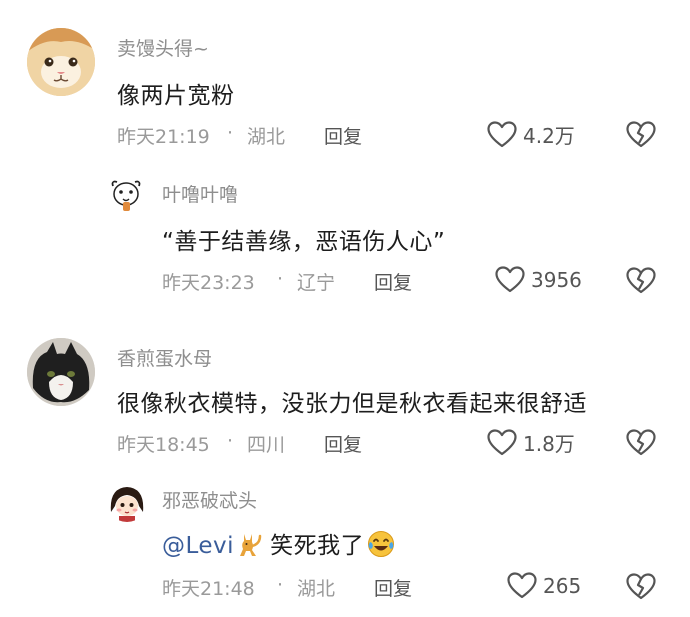  I want to click on comment-username: 叶噜叶噜, so click(200, 193).